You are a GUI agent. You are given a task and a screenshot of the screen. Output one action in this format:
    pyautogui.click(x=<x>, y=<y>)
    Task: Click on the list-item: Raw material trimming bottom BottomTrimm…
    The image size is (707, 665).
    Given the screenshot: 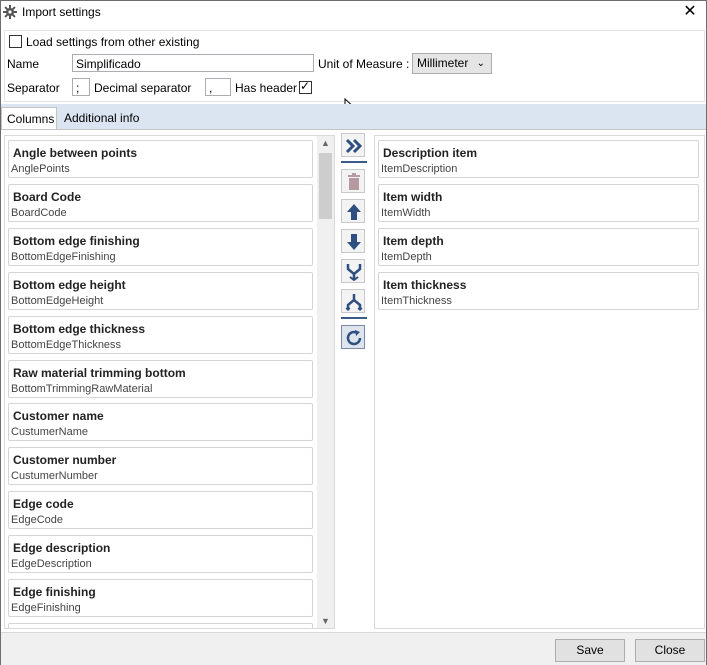 What is the action you would take?
    pyautogui.click(x=160, y=379)
    